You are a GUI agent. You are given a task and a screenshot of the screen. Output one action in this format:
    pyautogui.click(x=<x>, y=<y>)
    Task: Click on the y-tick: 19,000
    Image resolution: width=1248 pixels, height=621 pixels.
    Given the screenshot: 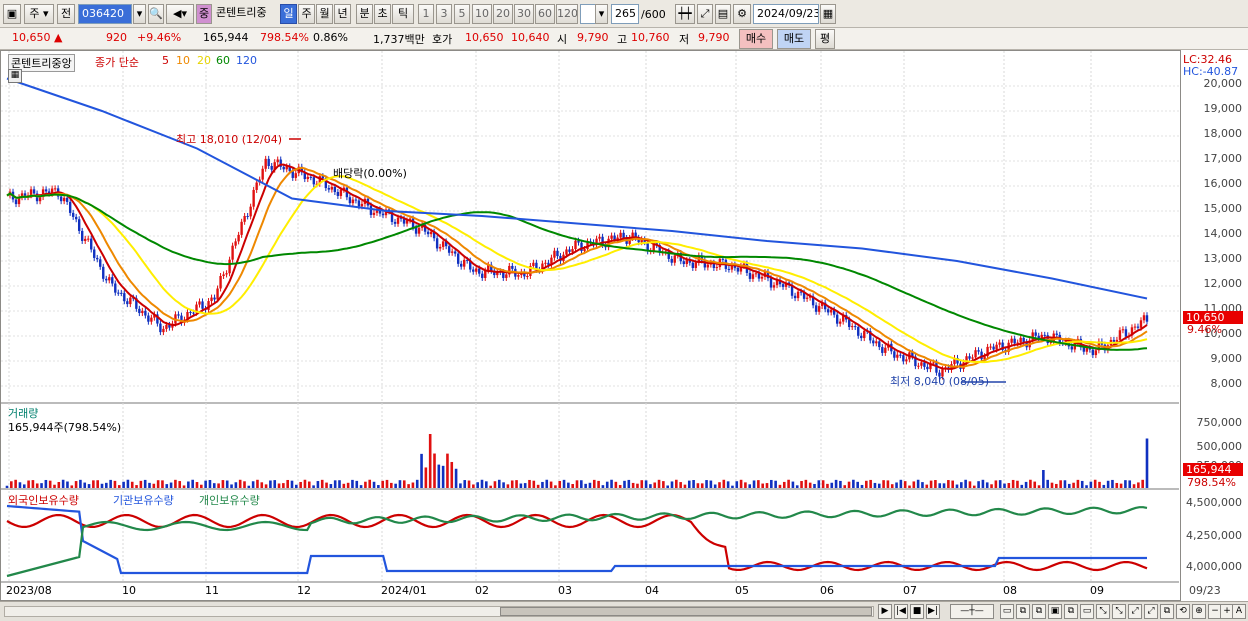 What is the action you would take?
    pyautogui.click(x=1223, y=108)
    